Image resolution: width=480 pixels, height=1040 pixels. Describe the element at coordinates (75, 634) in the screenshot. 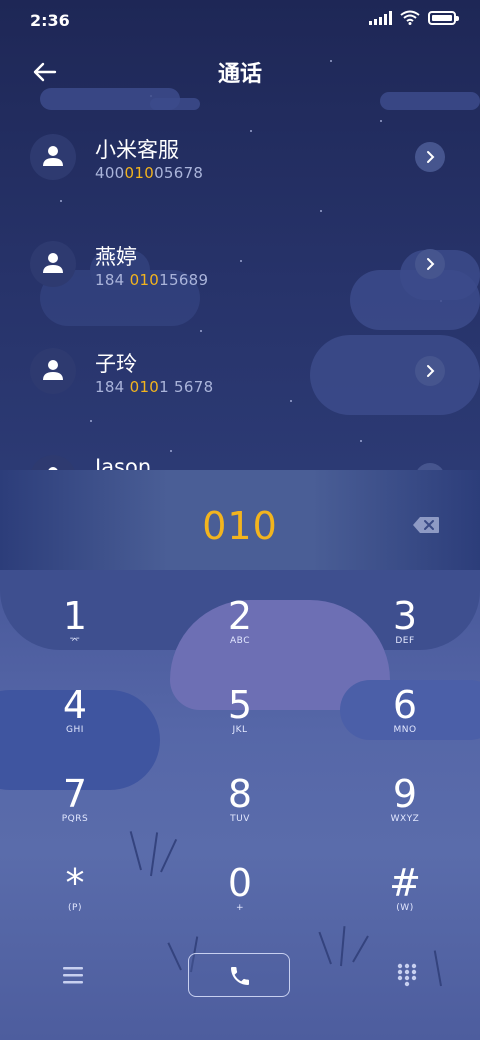

I see `key-1: 1 ⌤` at that location.